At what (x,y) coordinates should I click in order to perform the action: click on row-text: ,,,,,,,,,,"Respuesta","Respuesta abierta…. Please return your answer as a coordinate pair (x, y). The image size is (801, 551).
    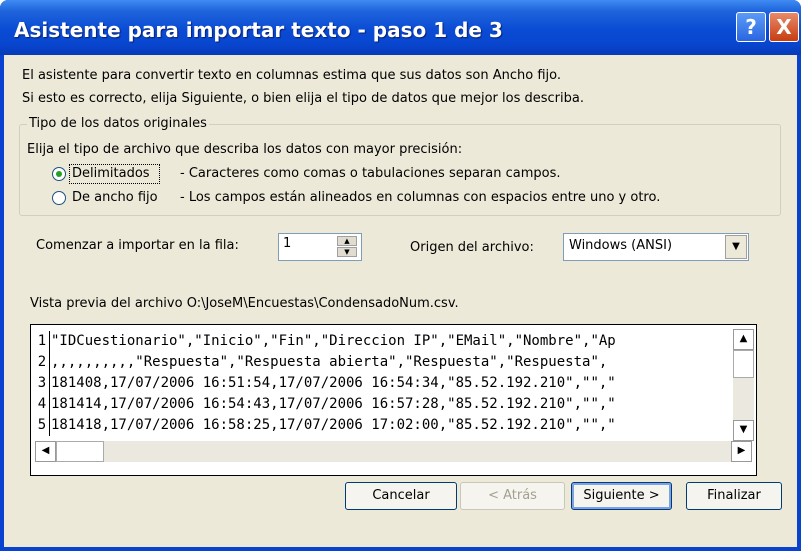
    Looking at the image, I should click on (329, 362).